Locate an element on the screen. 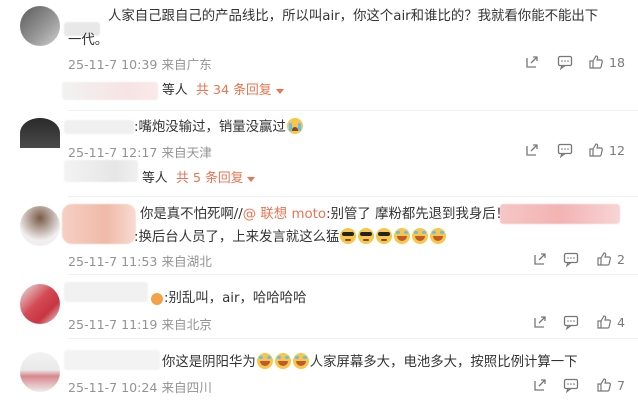 This screenshot has height=406, width=638. like-button: 2 is located at coordinates (610, 259).